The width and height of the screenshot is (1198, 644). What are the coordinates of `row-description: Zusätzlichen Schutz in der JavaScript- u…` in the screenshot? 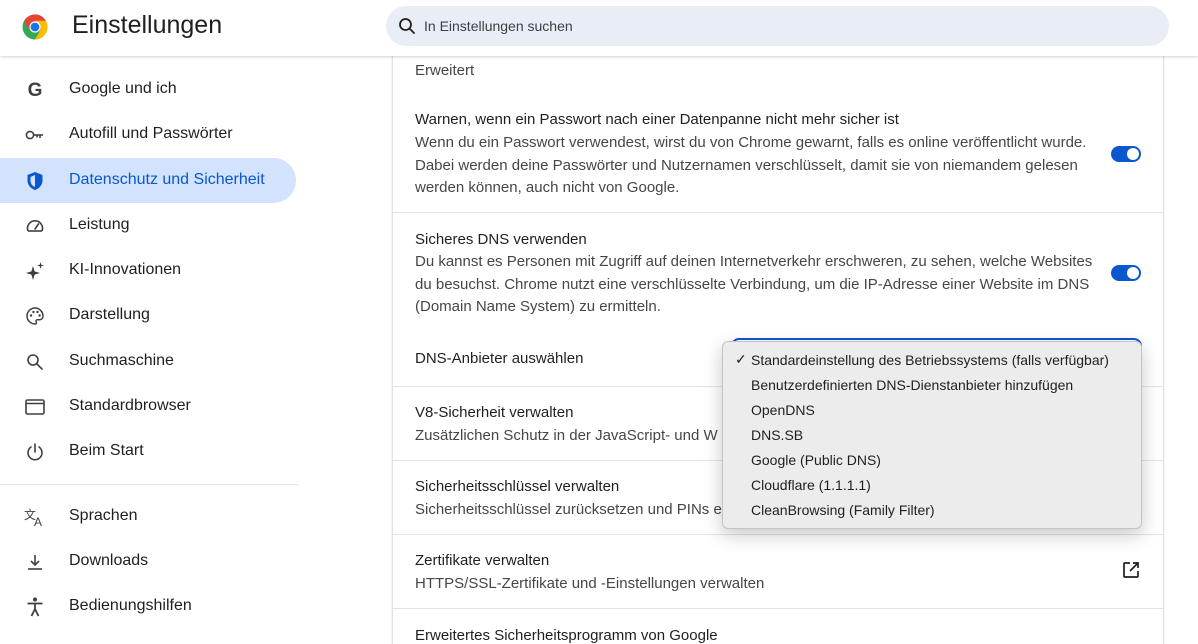 It's located at (566, 435).